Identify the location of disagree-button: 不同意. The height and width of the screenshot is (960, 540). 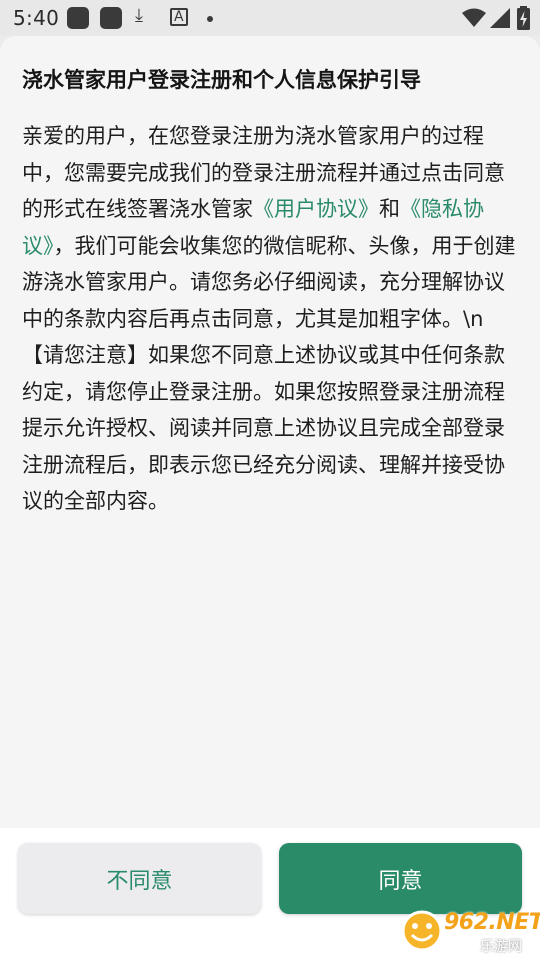
(139, 878).